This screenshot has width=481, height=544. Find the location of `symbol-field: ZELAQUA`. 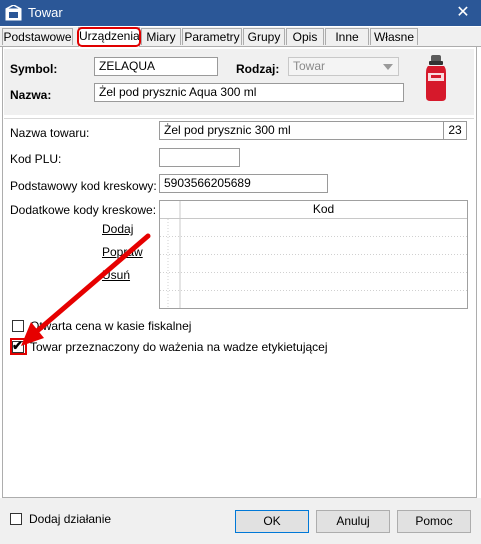

symbol-field: ZELAQUA is located at coordinates (156, 66).